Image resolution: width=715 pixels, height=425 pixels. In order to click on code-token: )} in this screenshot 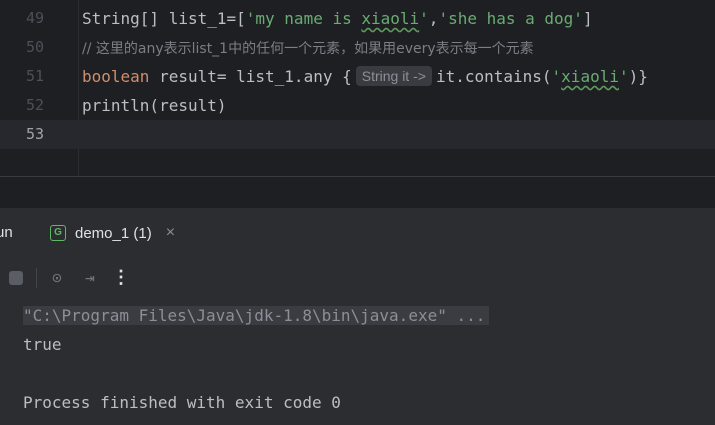, I will do `click(638, 76)`.